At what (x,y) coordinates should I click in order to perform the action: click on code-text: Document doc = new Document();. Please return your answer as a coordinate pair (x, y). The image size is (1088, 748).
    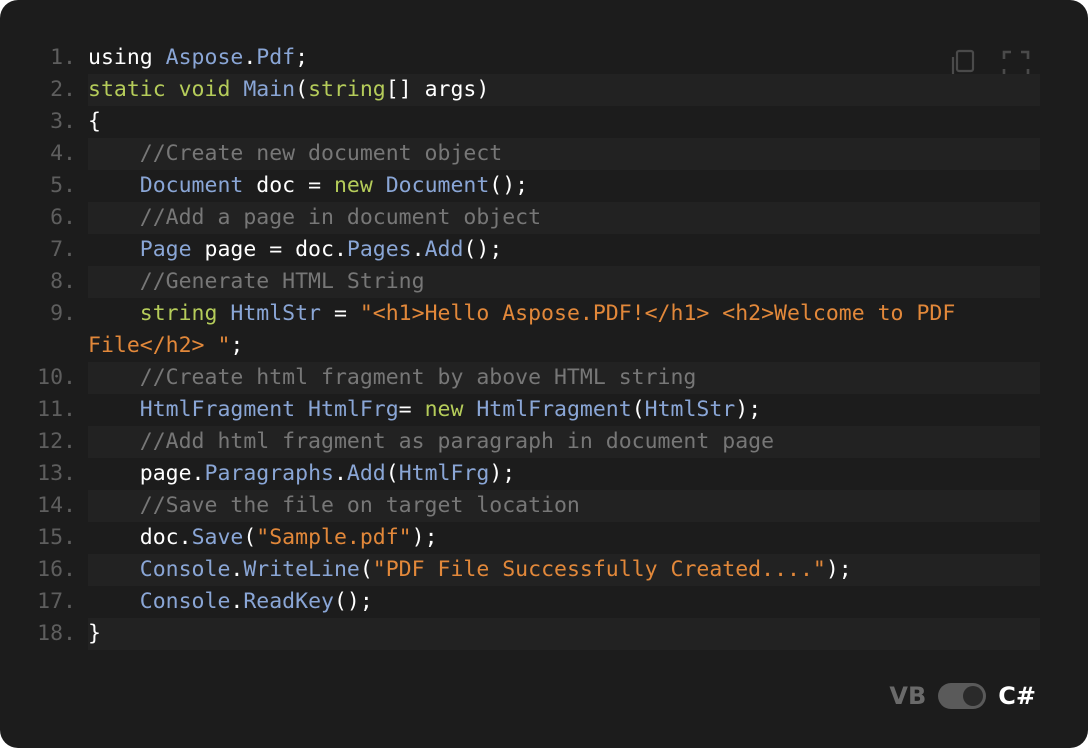
    Looking at the image, I should click on (552, 186).